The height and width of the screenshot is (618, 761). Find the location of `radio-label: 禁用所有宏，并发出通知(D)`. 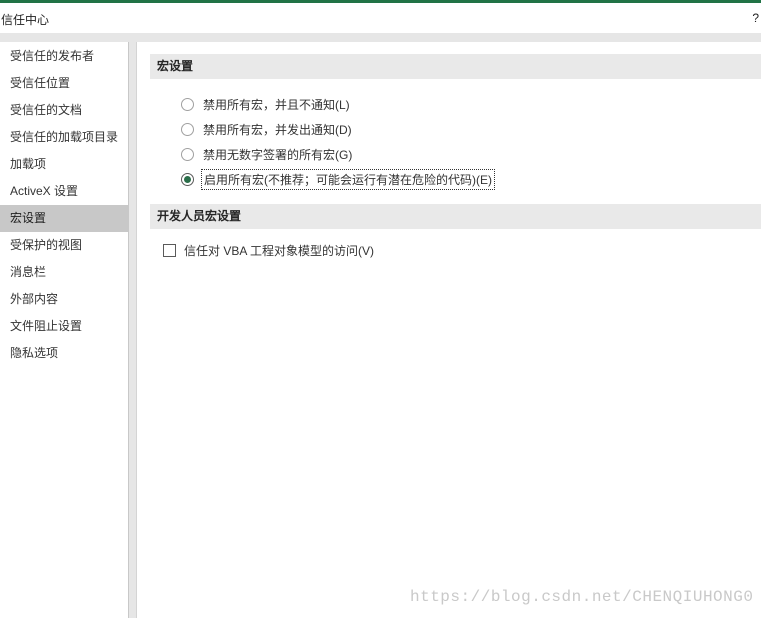

radio-label: 禁用所有宏，并发出通知(D) is located at coordinates (277, 129).